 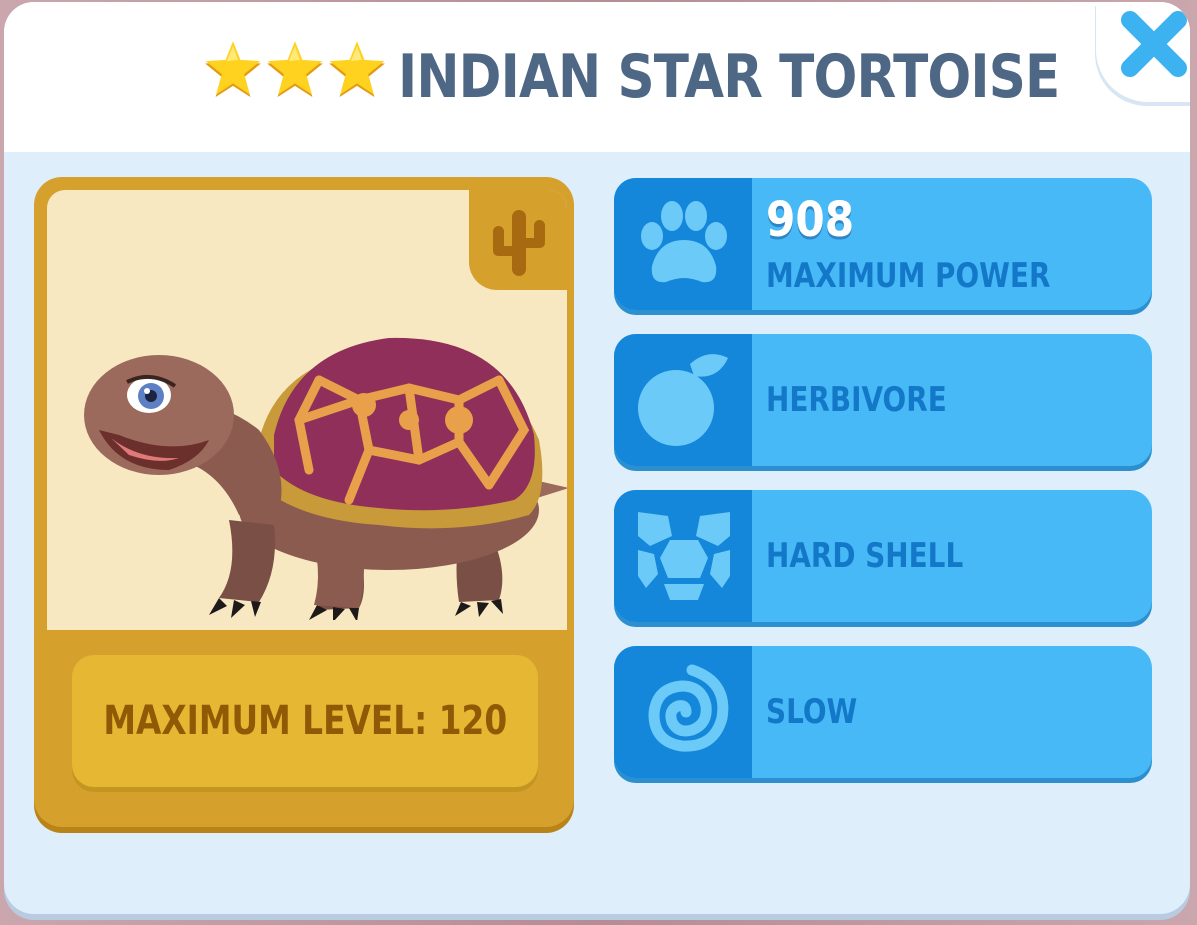 I want to click on max-level-box: MAXIMUM LEVEL: 120, so click(x=305, y=721).